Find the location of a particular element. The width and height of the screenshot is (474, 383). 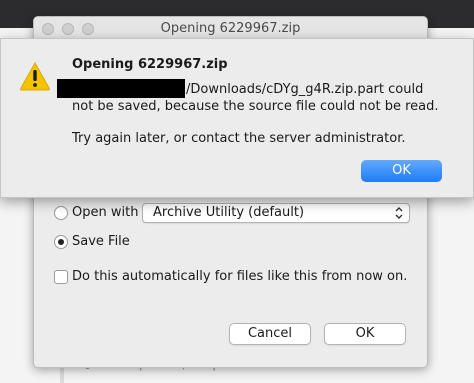

save-file-radio is located at coordinates (61, 242).